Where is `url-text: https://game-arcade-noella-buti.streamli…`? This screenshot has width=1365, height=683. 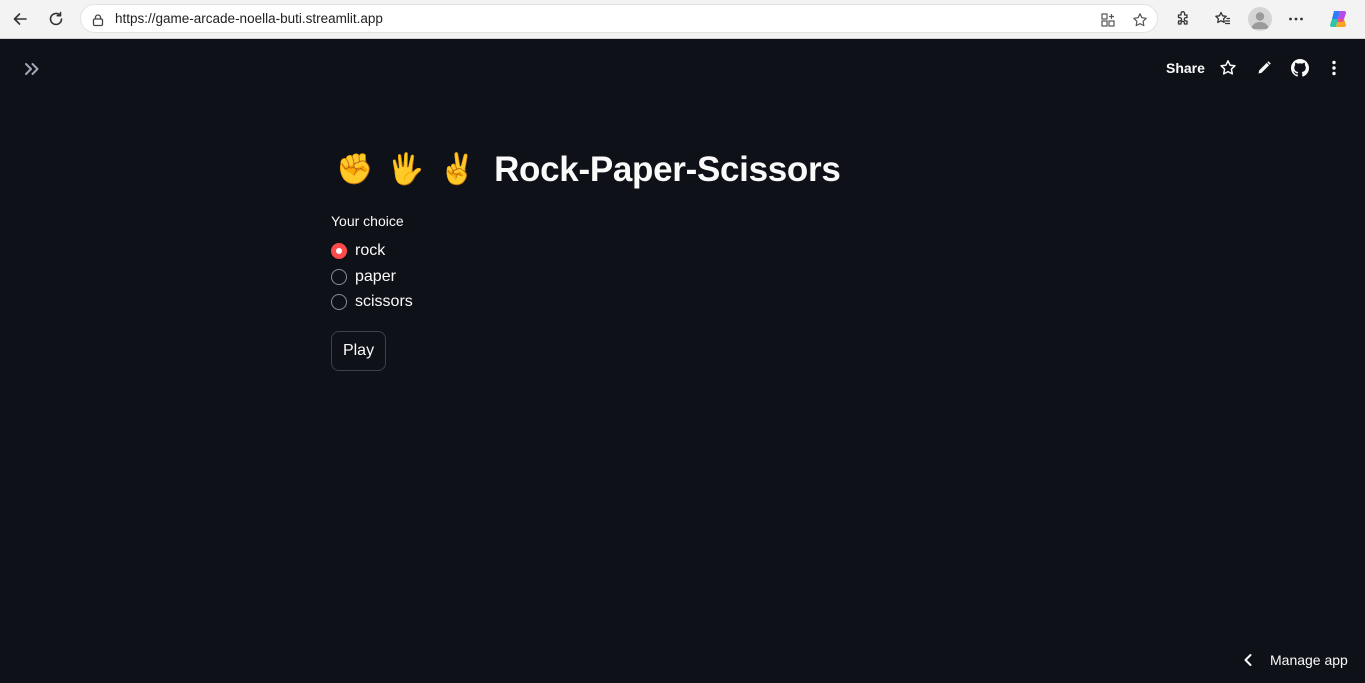 url-text: https://game-arcade-noella-buti.streamli… is located at coordinates (249, 18).